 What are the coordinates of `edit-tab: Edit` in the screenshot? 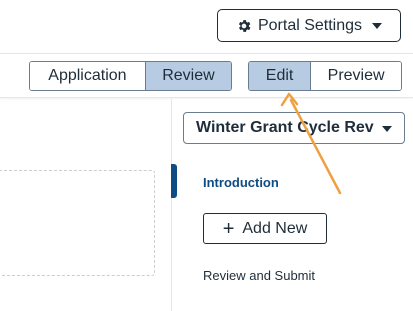 It's located at (280, 76).